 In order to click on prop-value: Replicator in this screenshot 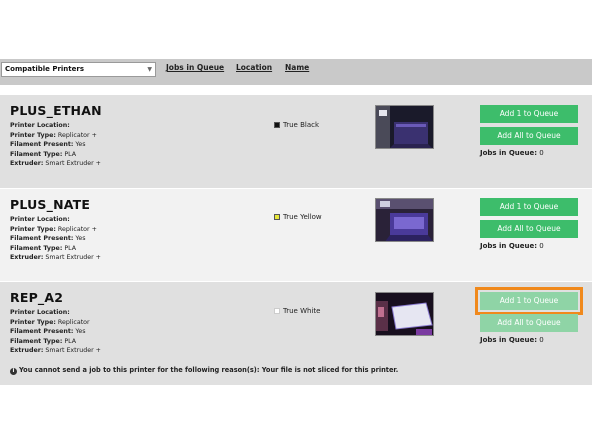, I will do `click(73, 322)`.